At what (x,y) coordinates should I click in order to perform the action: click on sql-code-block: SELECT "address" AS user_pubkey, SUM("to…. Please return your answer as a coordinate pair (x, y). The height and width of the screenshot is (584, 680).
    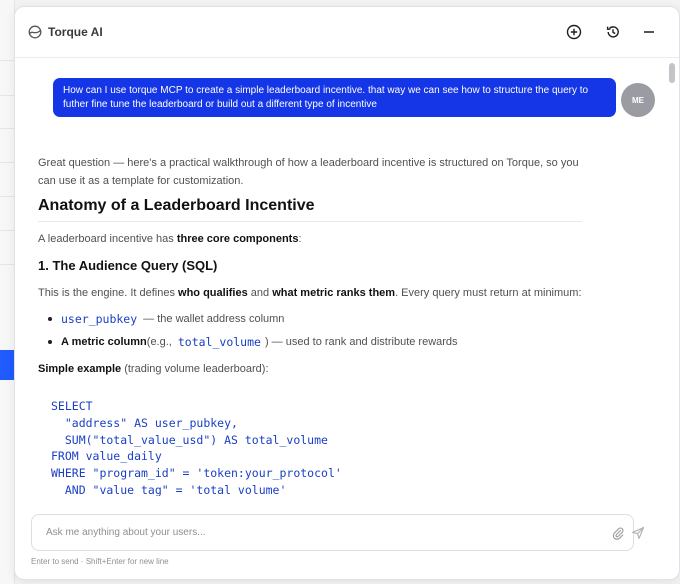
    Looking at the image, I should click on (196, 447).